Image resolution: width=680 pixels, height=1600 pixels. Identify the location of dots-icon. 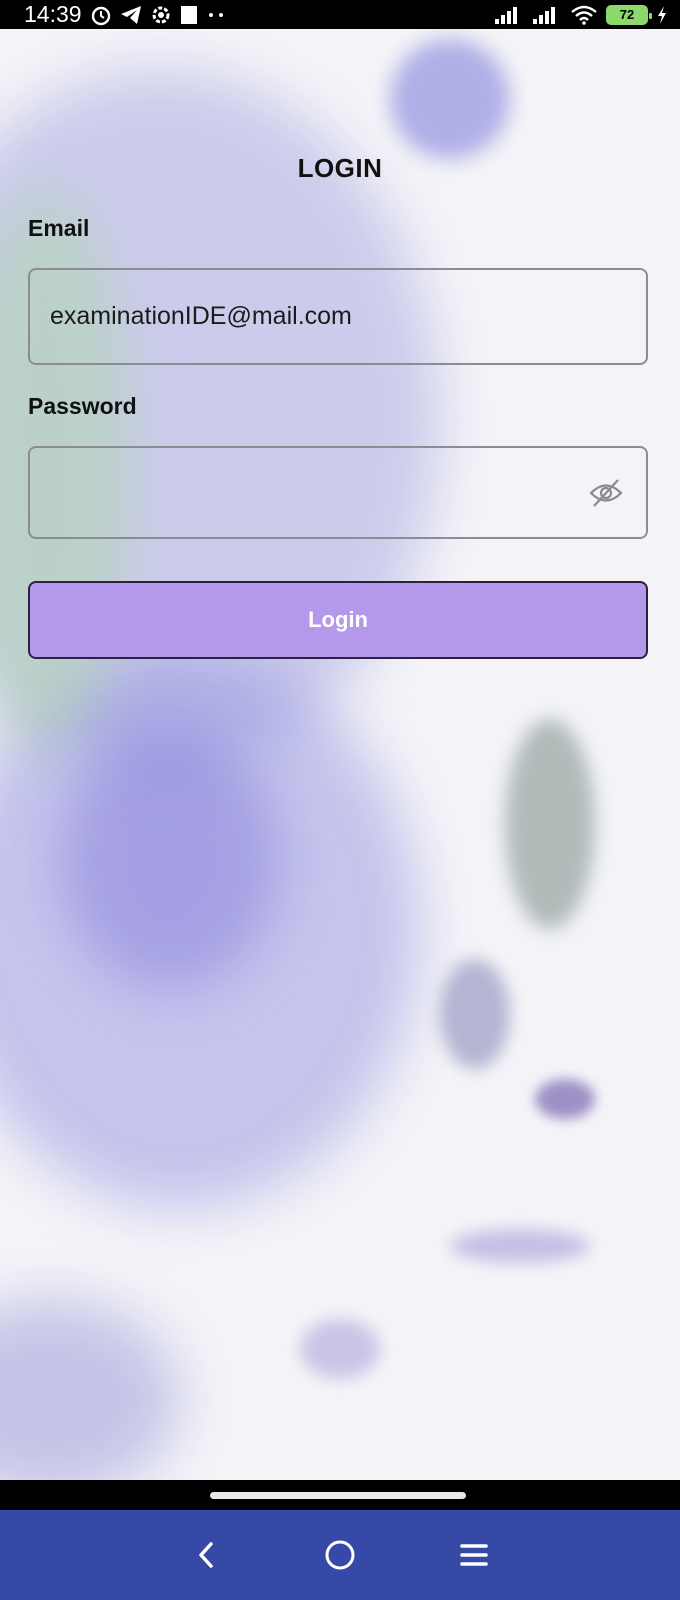
(217, 15).